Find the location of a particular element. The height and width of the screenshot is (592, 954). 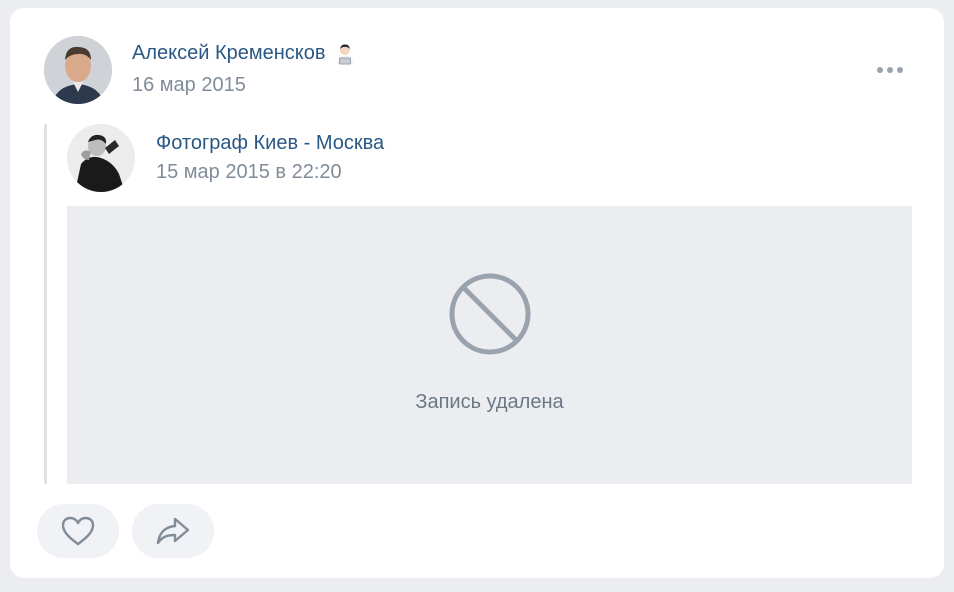

like-button is located at coordinates (78, 531).